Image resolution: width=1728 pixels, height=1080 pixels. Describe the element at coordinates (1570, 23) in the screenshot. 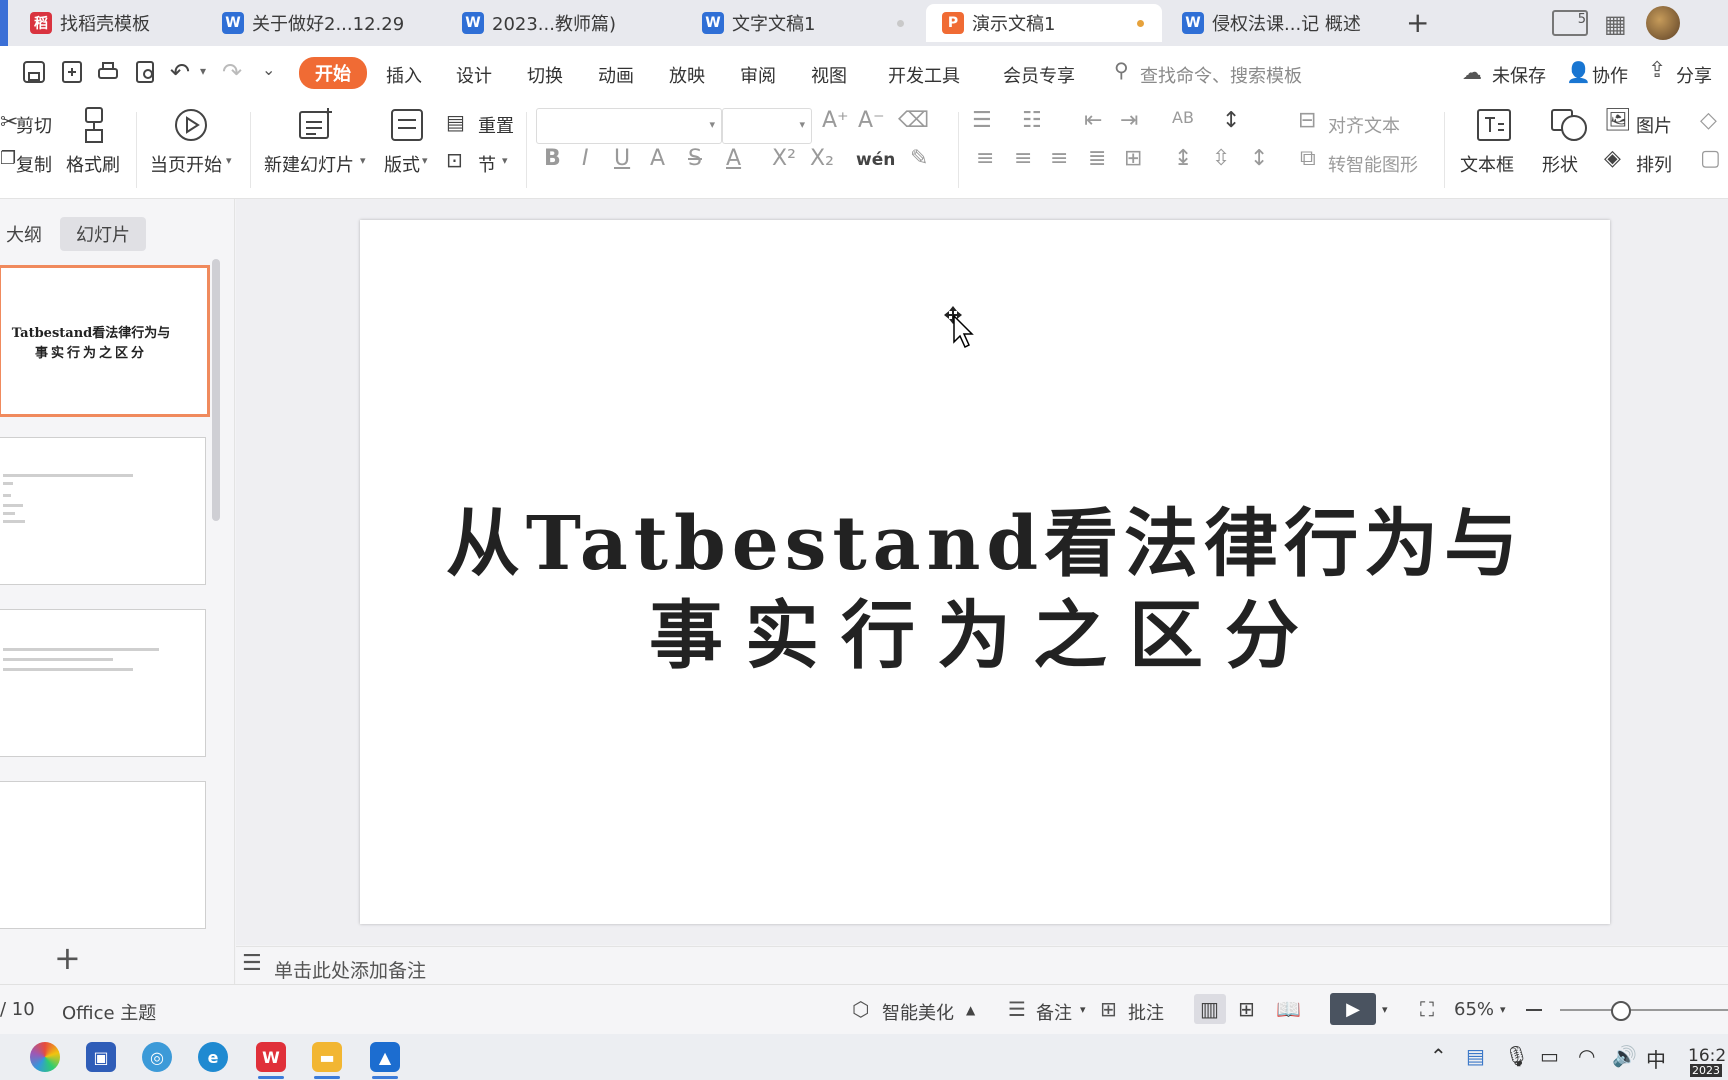

I see `window-layout-icon: 5` at that location.